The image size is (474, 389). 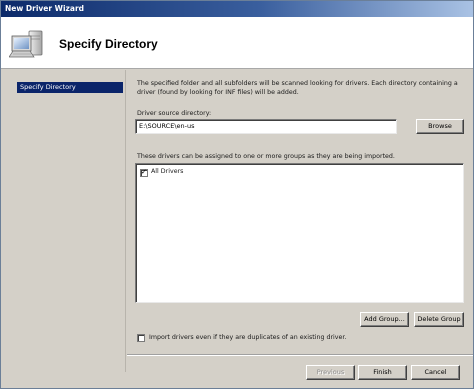 What do you see at coordinates (141, 338) in the screenshot?
I see `import-duplicates-checkbox` at bounding box center [141, 338].